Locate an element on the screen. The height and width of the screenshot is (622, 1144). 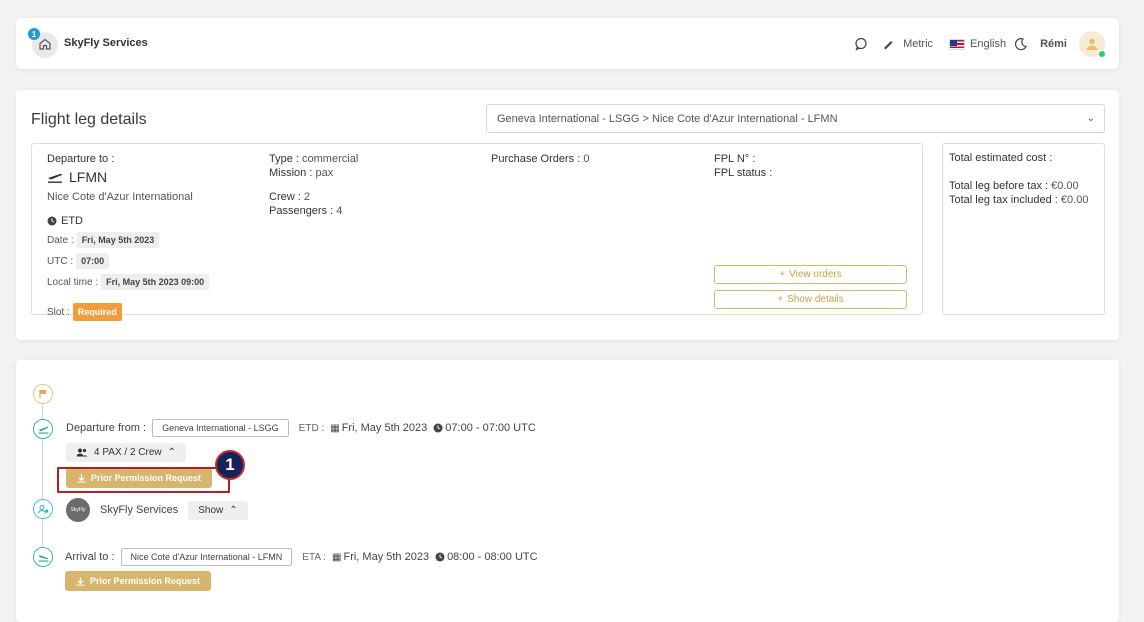
plane-arrival-icon is located at coordinates (43, 558).